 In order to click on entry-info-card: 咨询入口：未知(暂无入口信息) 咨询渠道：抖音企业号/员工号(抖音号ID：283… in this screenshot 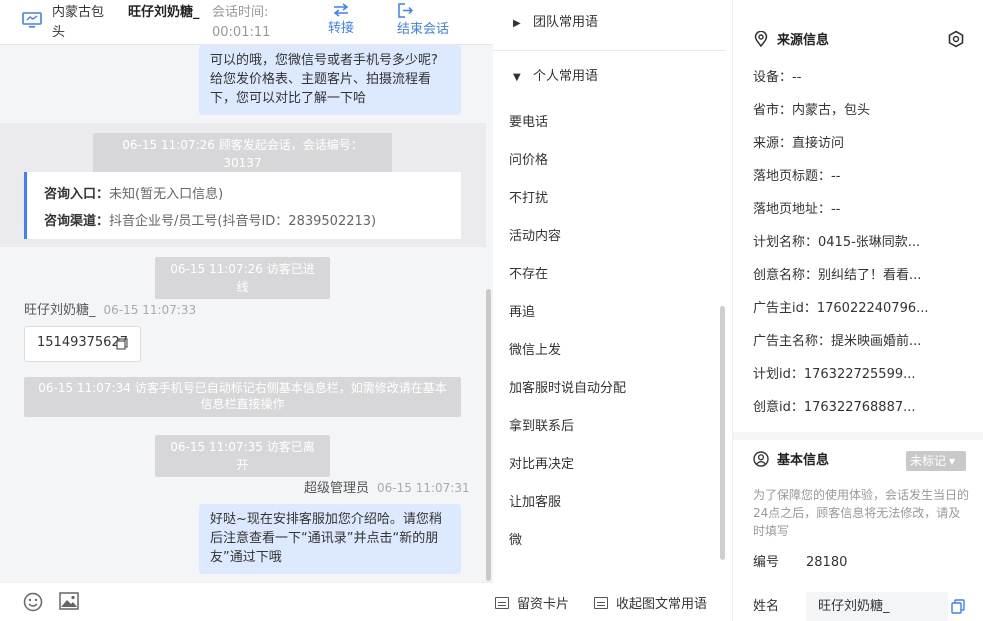, I will do `click(242, 205)`.